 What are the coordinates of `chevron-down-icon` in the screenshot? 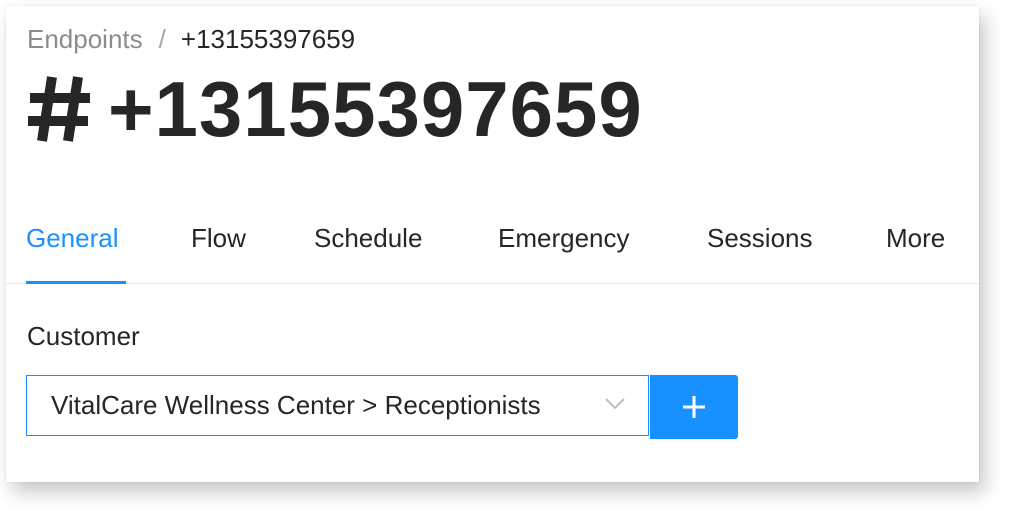 It's located at (615, 404).